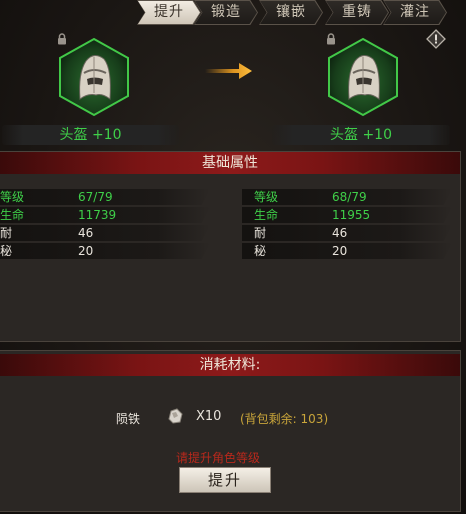 The width and height of the screenshot is (466, 514). I want to click on tab-bar: 提升 锻造 镶嵌 重铸 灌注, so click(299, 13).